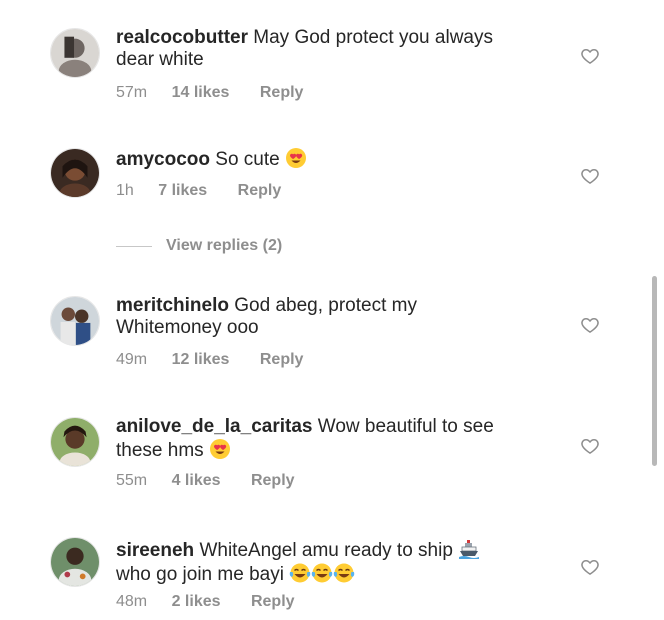  I want to click on comment-meta: 48m 2 likes Reply, so click(205, 602).